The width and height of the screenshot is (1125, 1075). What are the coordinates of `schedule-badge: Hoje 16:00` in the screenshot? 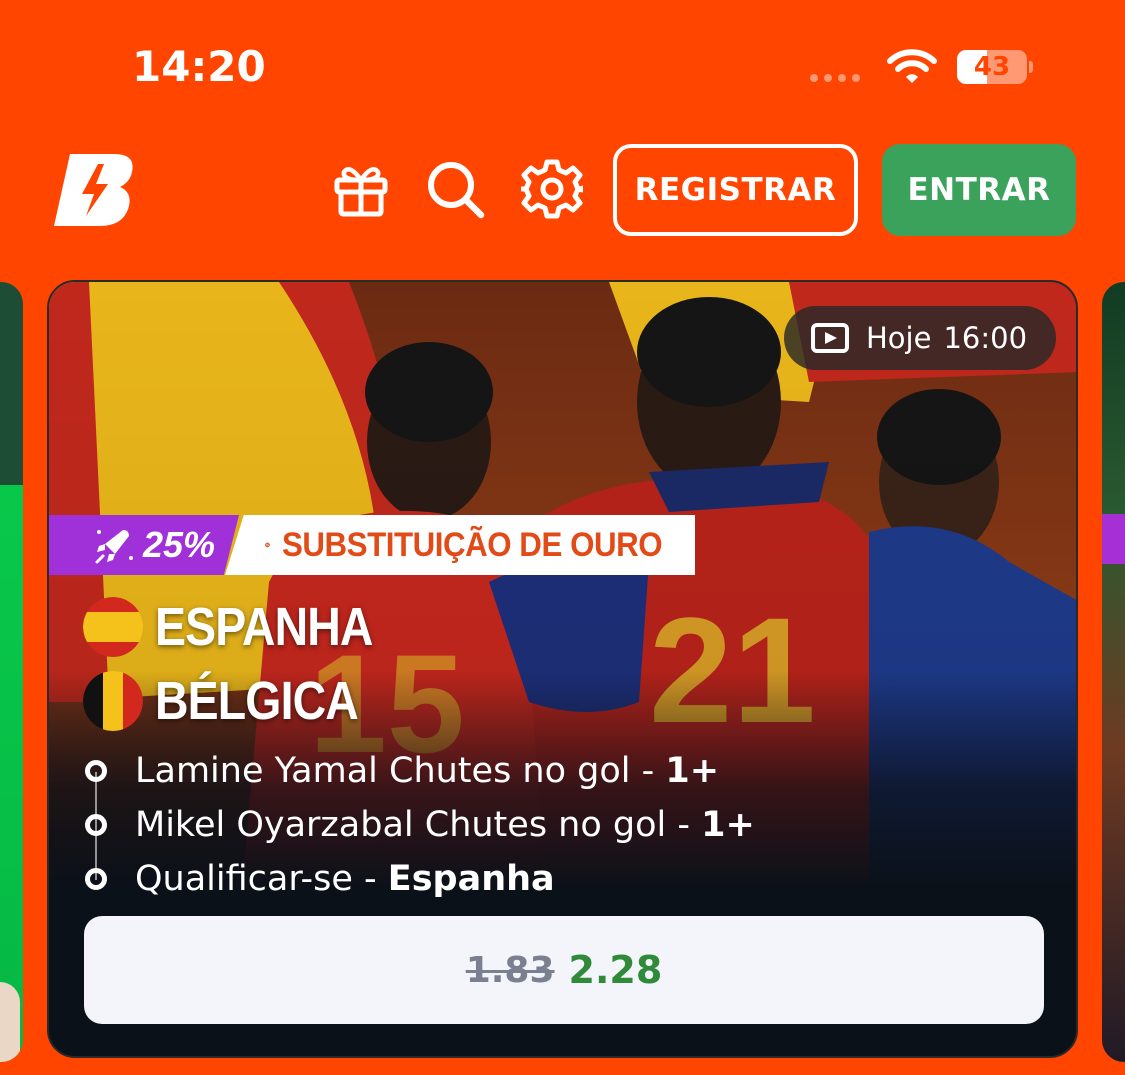 It's located at (920, 338).